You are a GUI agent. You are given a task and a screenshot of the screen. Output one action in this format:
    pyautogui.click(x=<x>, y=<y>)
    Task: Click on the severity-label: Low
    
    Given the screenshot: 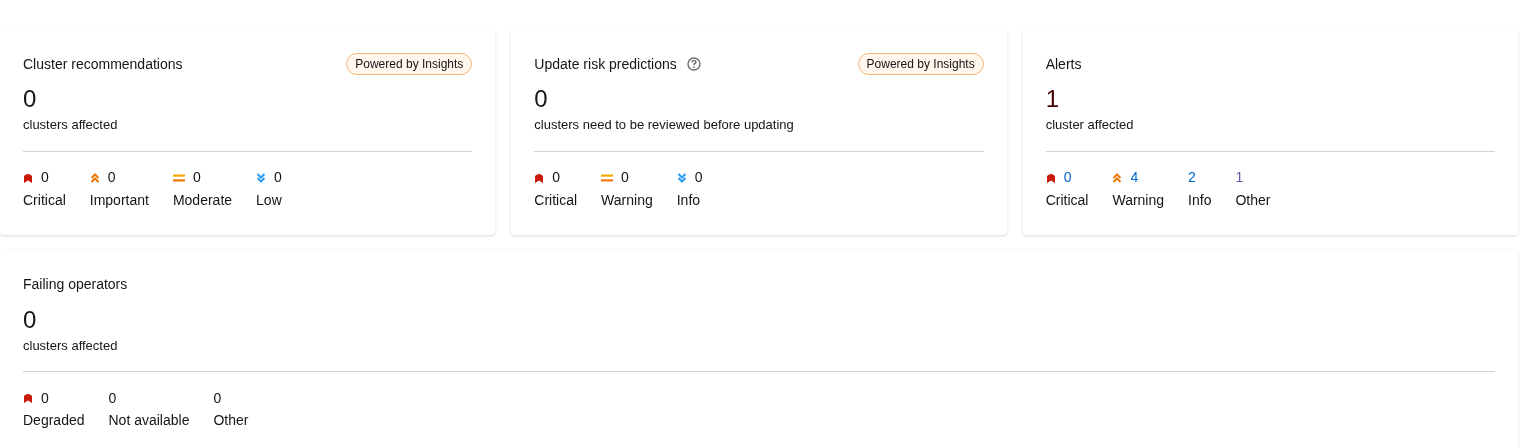 What is the action you would take?
    pyautogui.click(x=269, y=200)
    